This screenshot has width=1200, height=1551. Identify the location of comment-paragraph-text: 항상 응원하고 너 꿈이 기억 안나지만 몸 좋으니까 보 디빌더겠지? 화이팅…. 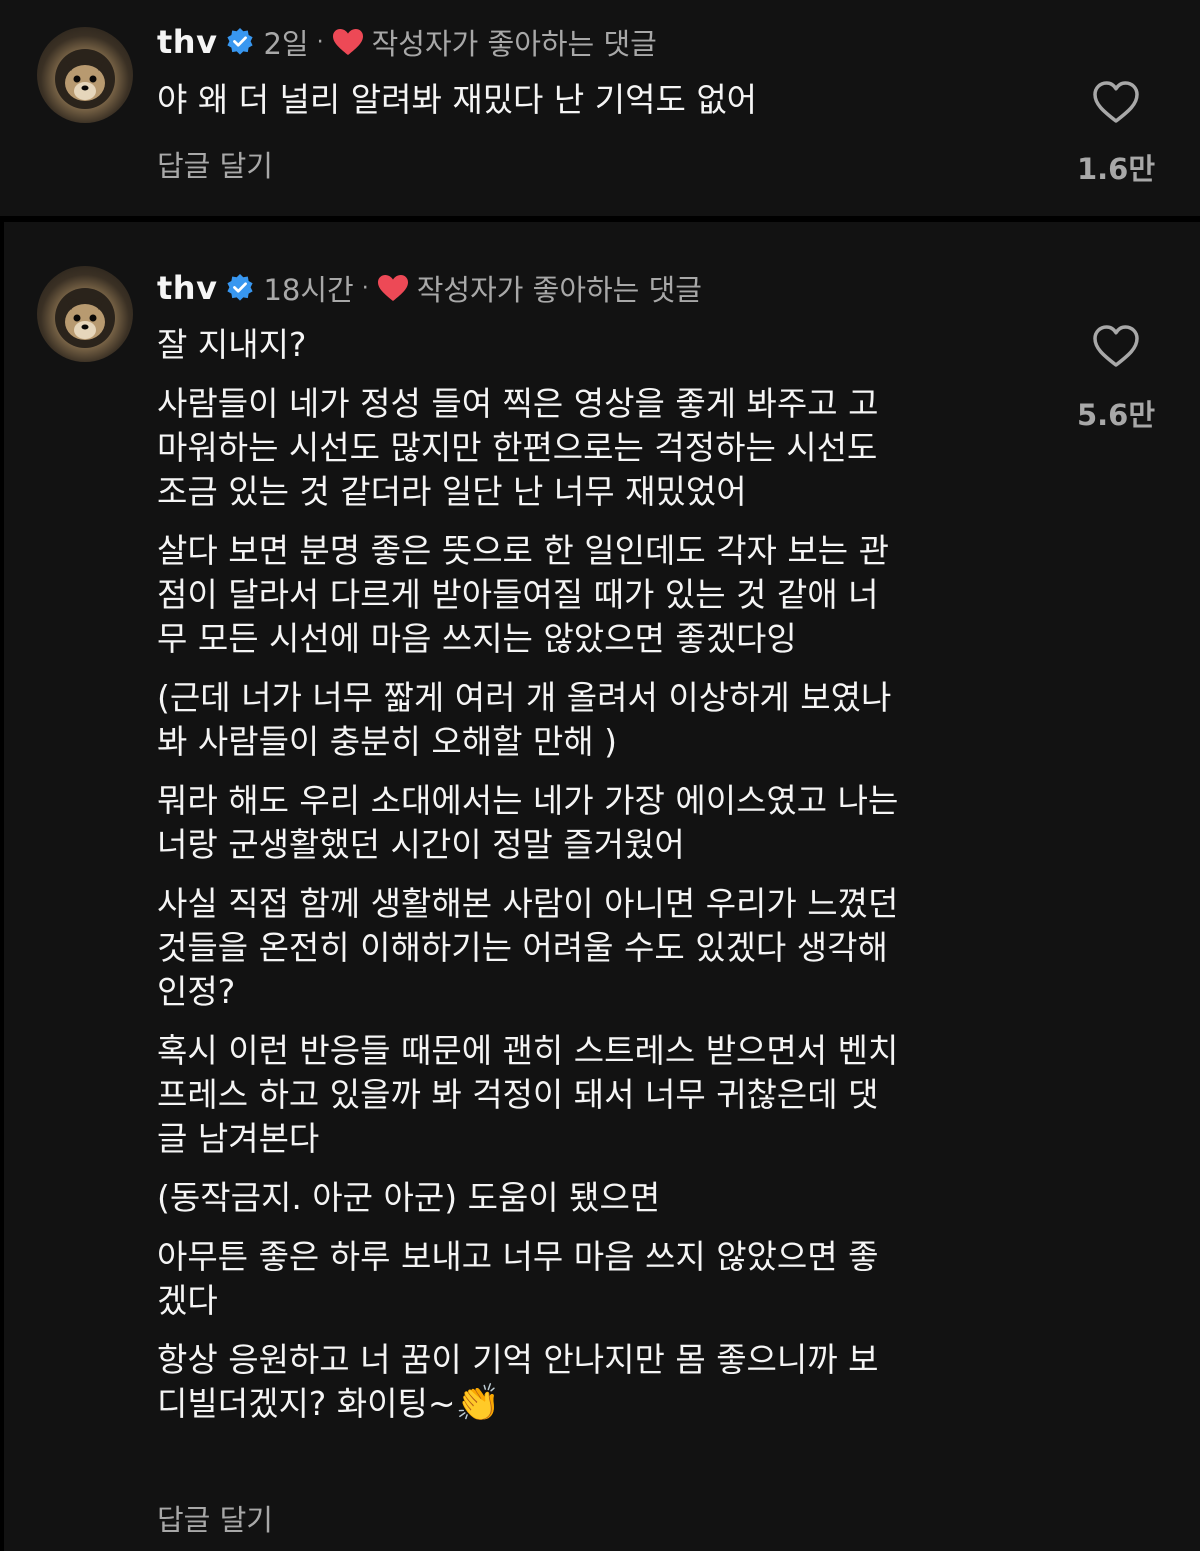
(518, 1381).